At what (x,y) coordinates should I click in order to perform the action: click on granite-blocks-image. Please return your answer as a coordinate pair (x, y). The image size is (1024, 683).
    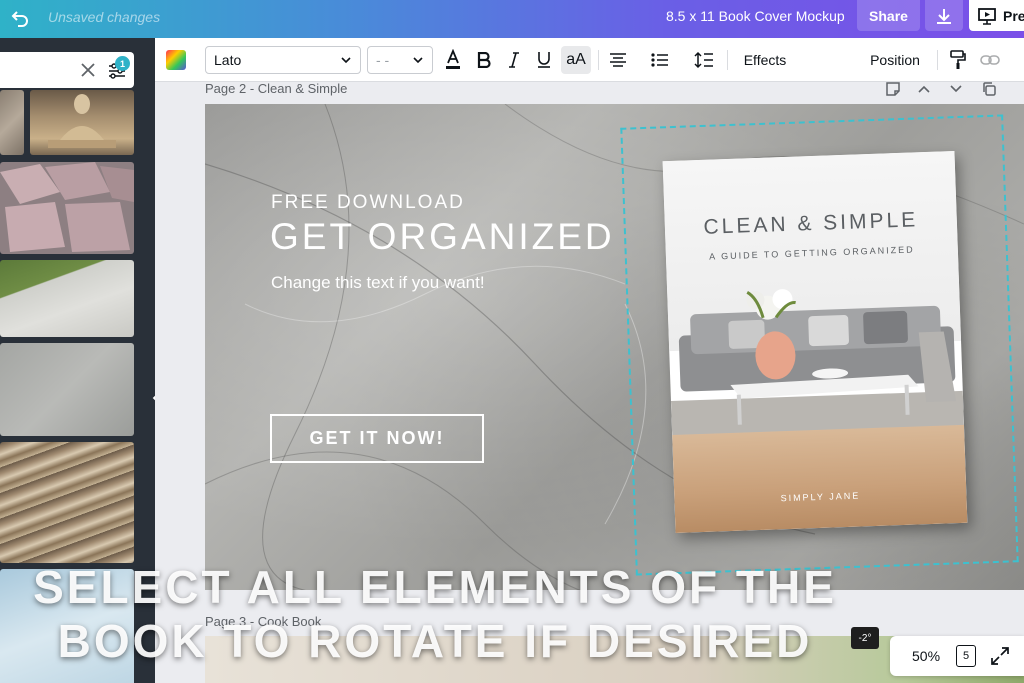
    Looking at the image, I should click on (67, 207).